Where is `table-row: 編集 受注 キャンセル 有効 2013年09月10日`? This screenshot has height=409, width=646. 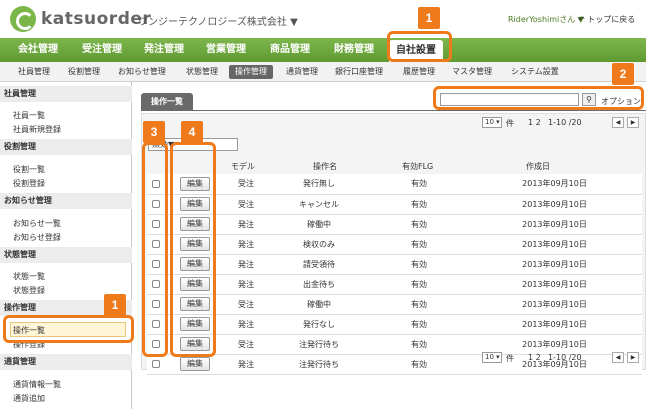 table-row: 編集 受注 キャンセル 有効 2013年09月10日 is located at coordinates (394, 204).